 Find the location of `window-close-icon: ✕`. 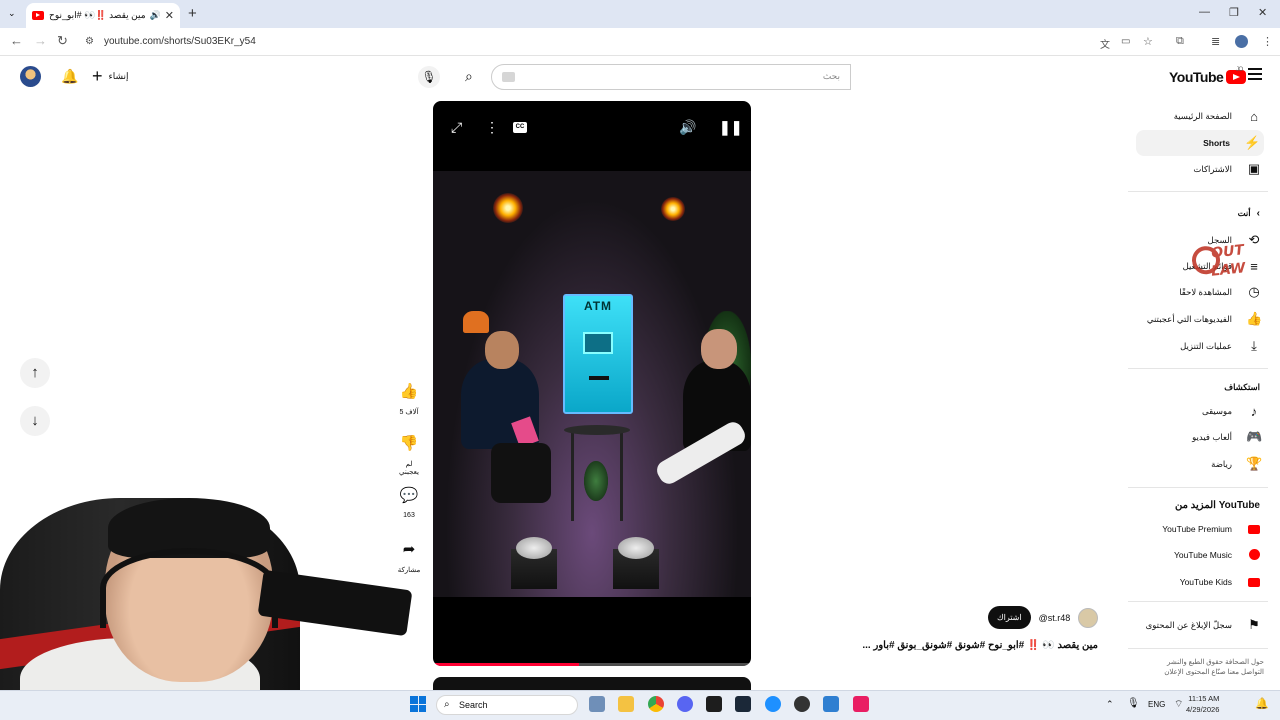

window-close-icon: ✕ is located at coordinates (1262, 12).